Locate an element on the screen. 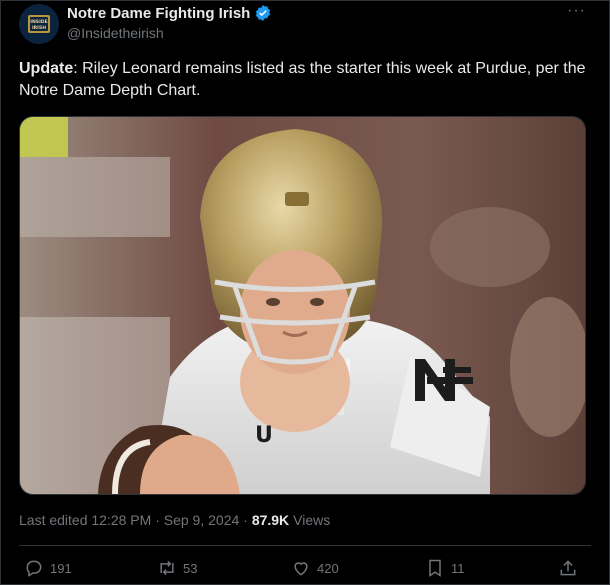 The height and width of the screenshot is (585, 610). bookmark-icon is located at coordinates (435, 568).